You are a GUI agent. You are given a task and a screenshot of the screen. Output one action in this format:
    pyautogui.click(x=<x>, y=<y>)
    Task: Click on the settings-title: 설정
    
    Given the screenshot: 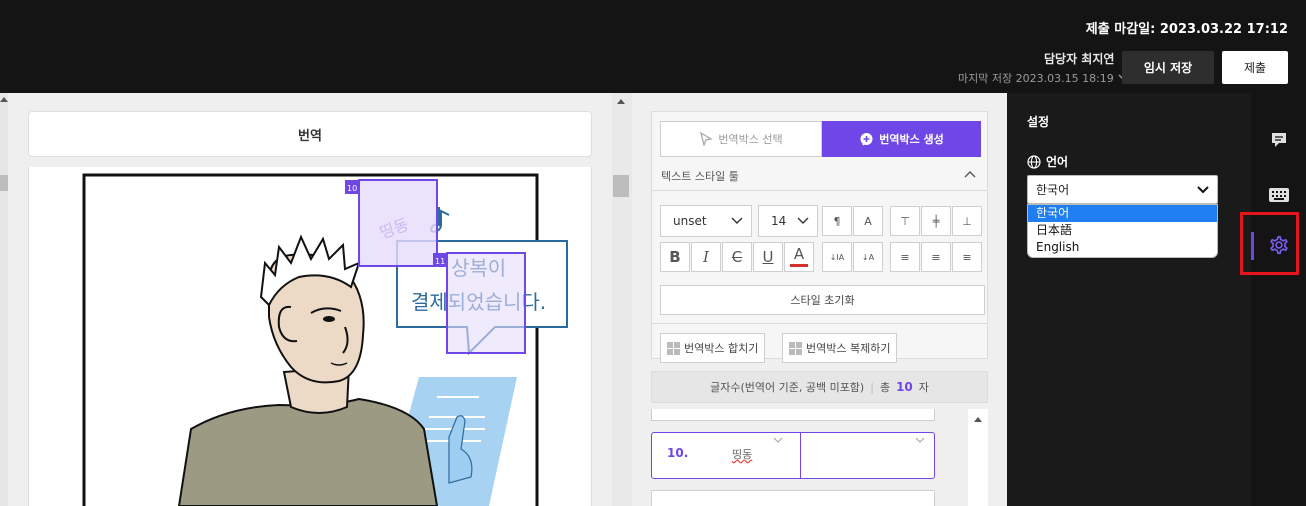 What is the action you would take?
    pyautogui.click(x=1038, y=122)
    